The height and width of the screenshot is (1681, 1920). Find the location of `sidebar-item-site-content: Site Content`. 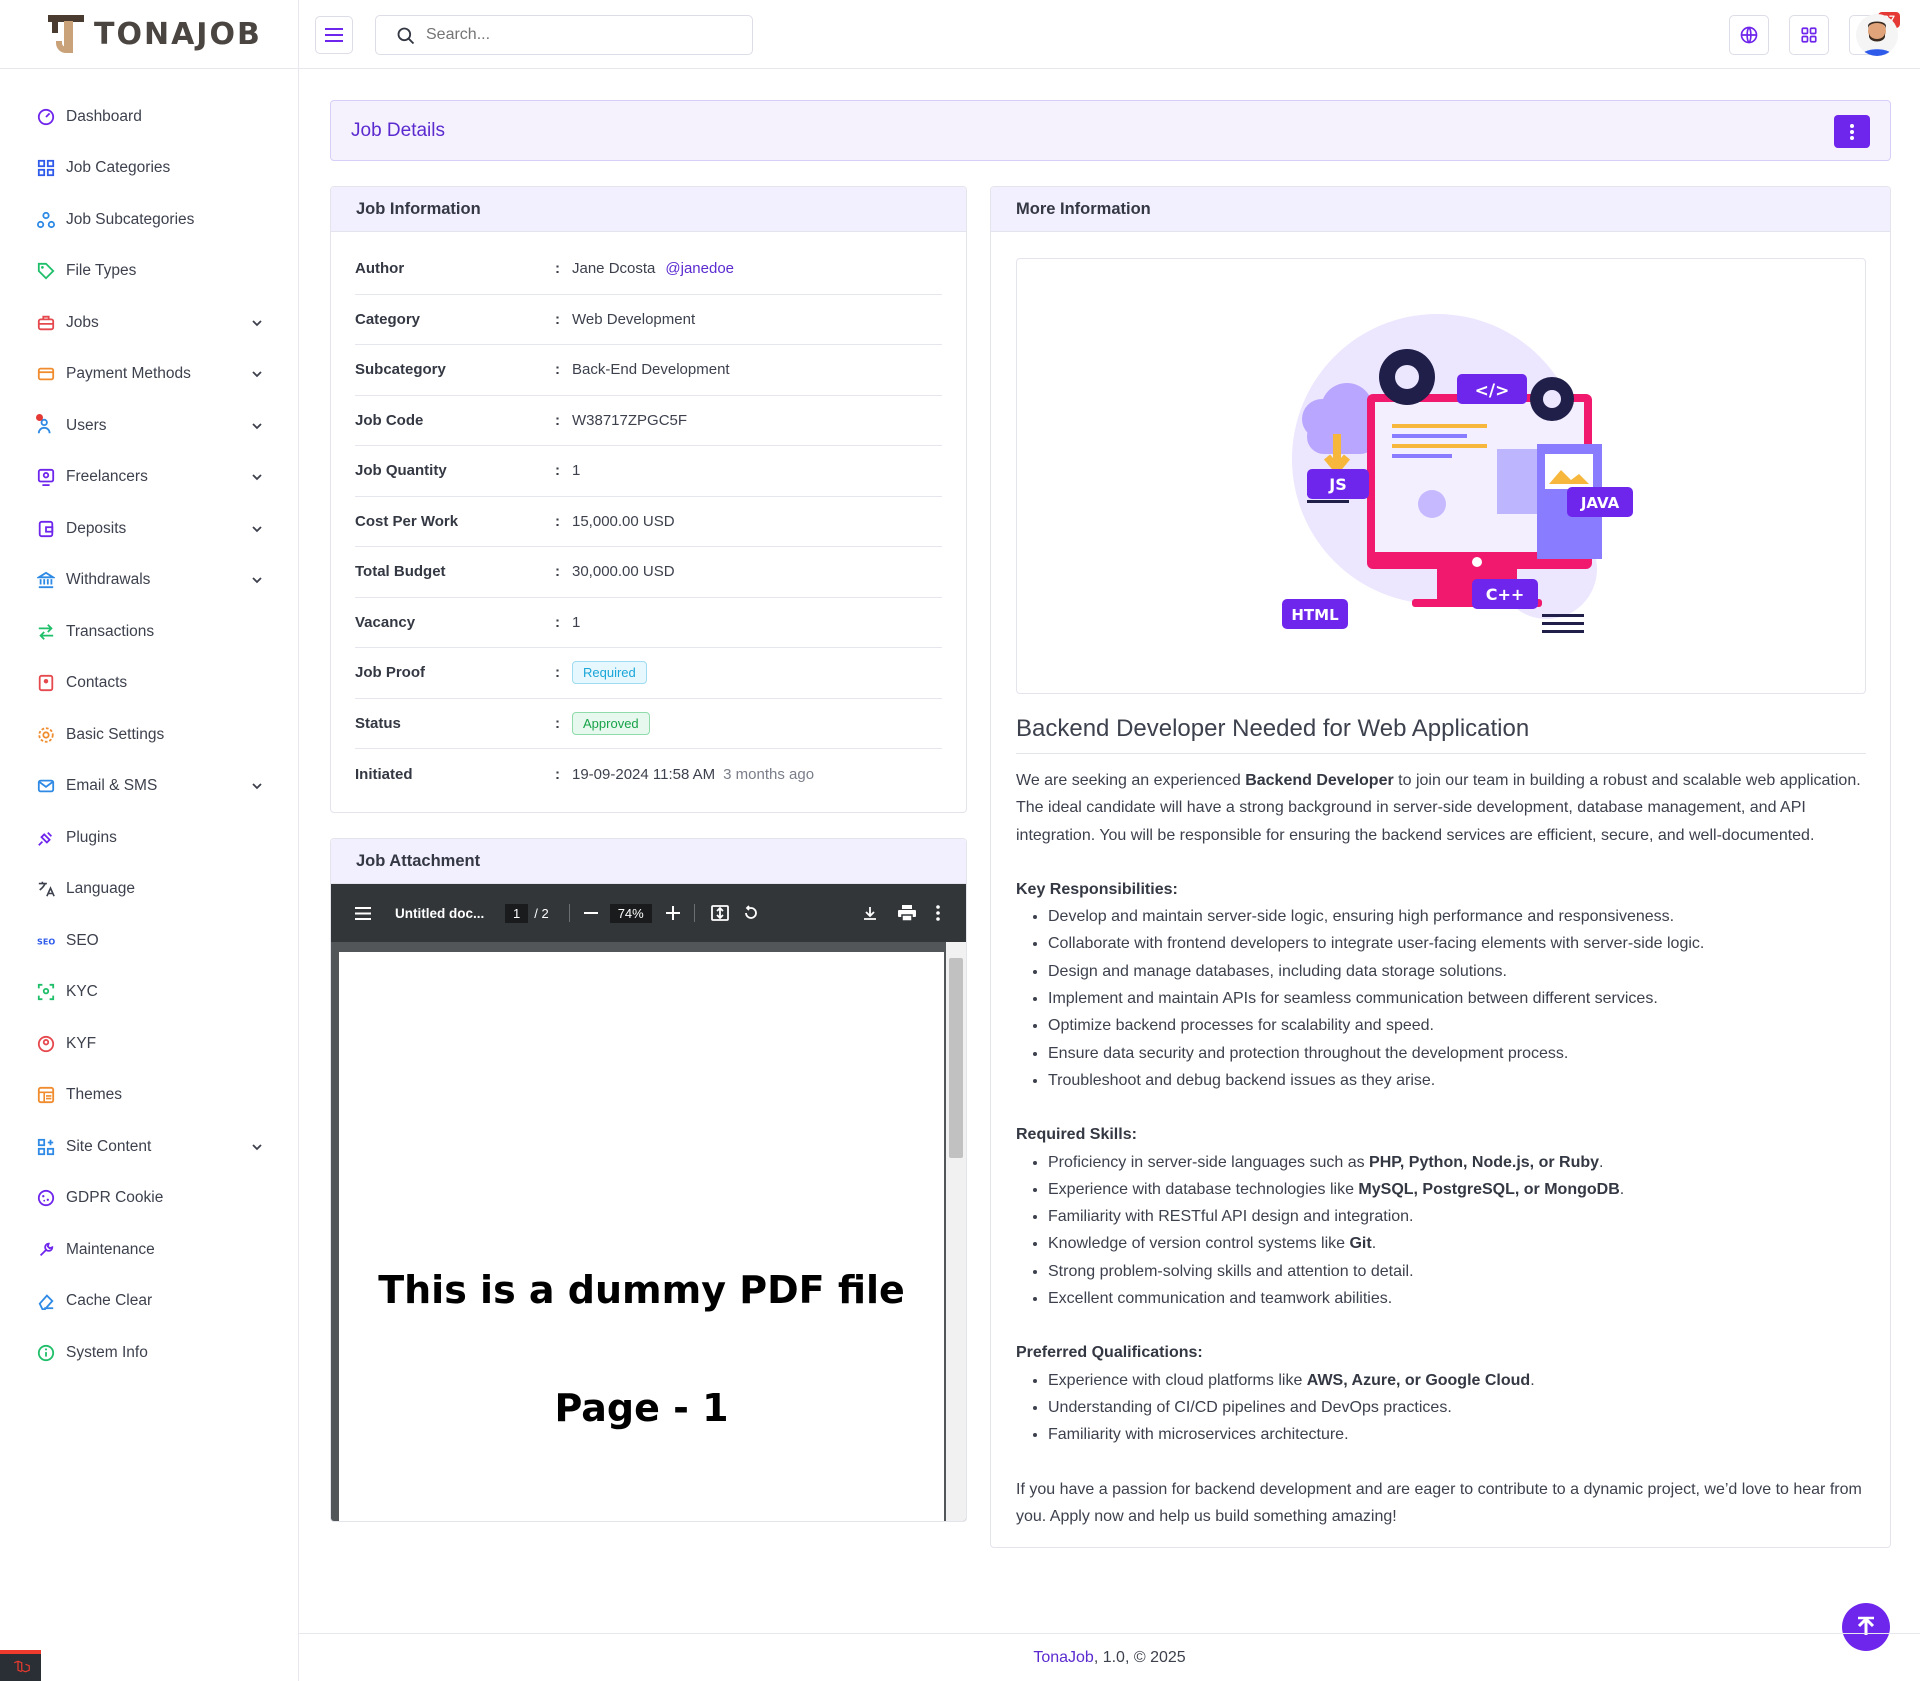

sidebar-item-site-content: Site Content is located at coordinates (149, 1147).